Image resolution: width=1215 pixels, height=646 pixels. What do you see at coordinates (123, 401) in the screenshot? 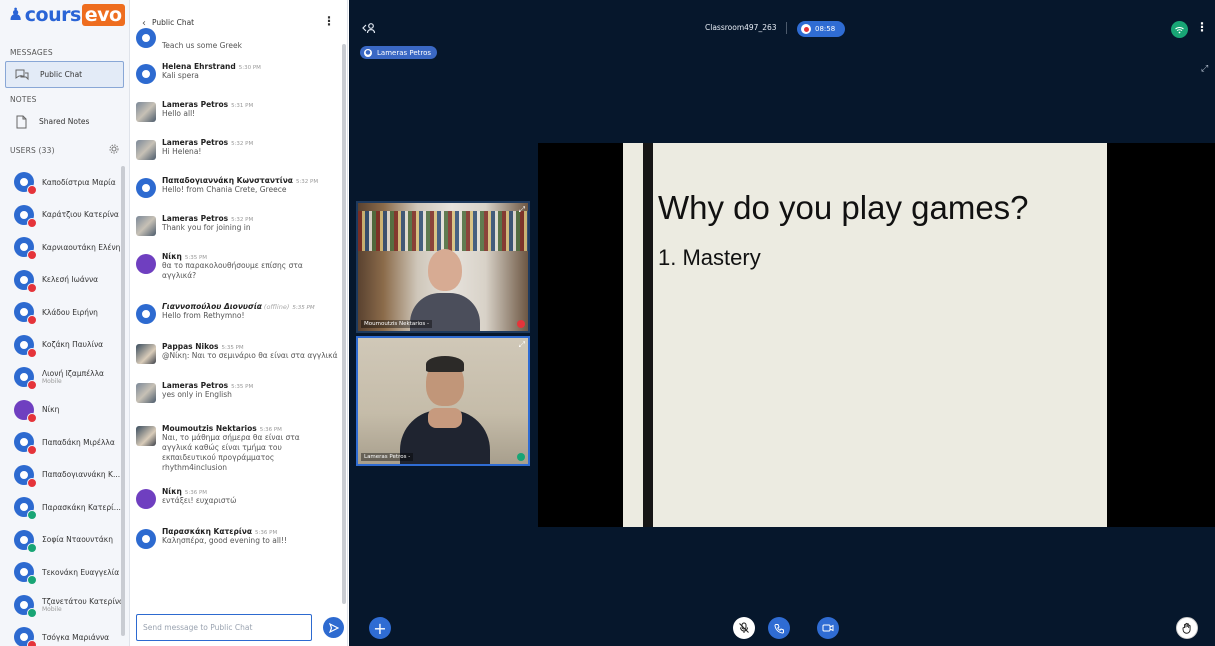
I see `users-scrollbar` at bounding box center [123, 401].